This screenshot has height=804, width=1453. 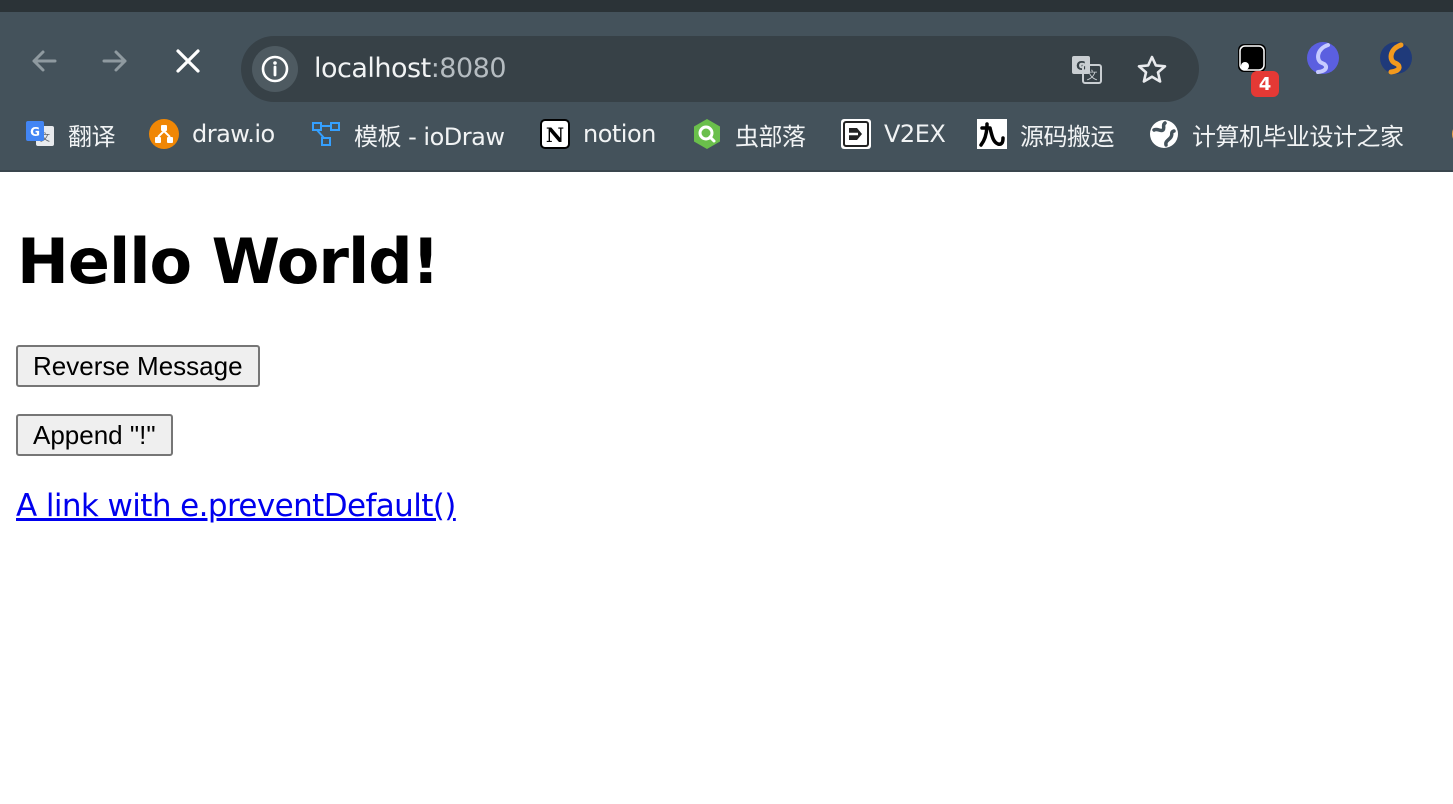 I want to click on close-icon, so click(x=188, y=61).